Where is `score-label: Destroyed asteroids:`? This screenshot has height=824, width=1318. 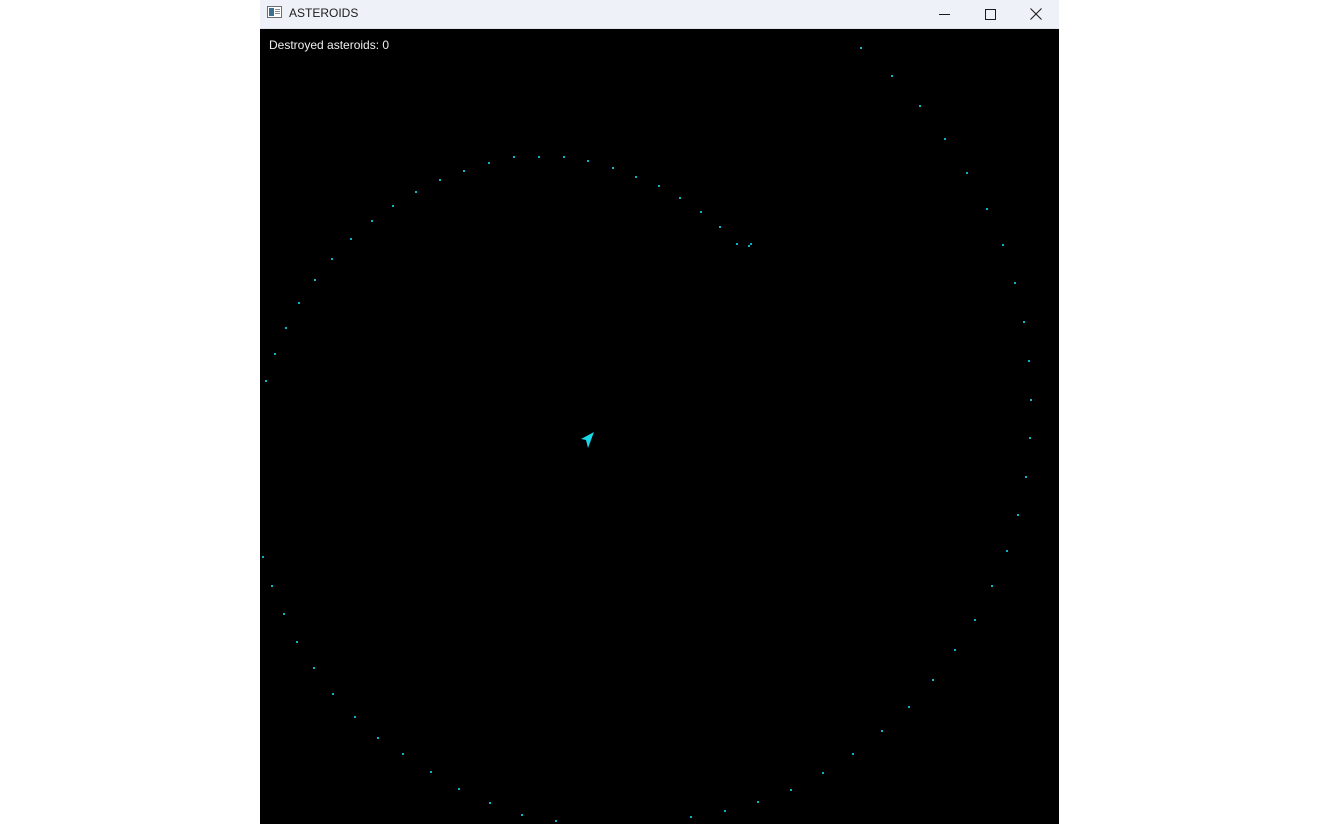
score-label: Destroyed asteroids: is located at coordinates (324, 45).